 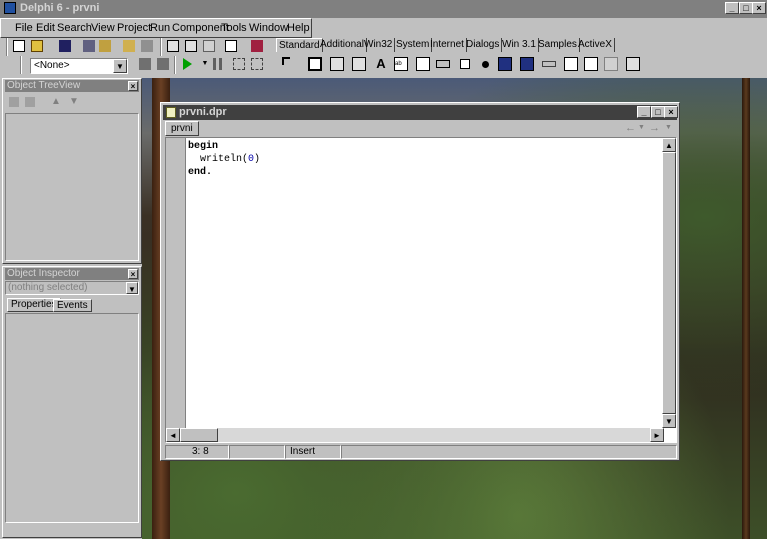 I want to click on toggle-form-unit-icon, so click(x=209, y=46).